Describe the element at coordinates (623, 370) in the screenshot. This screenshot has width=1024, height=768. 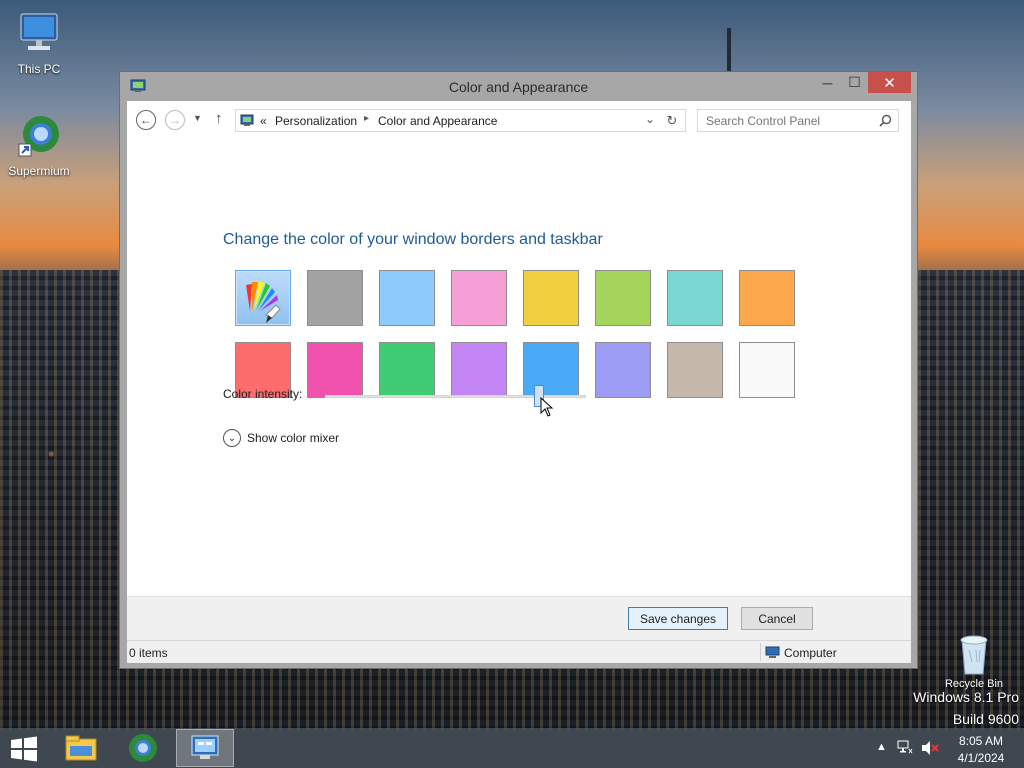
I see `color-swatch-periwinkle` at that location.